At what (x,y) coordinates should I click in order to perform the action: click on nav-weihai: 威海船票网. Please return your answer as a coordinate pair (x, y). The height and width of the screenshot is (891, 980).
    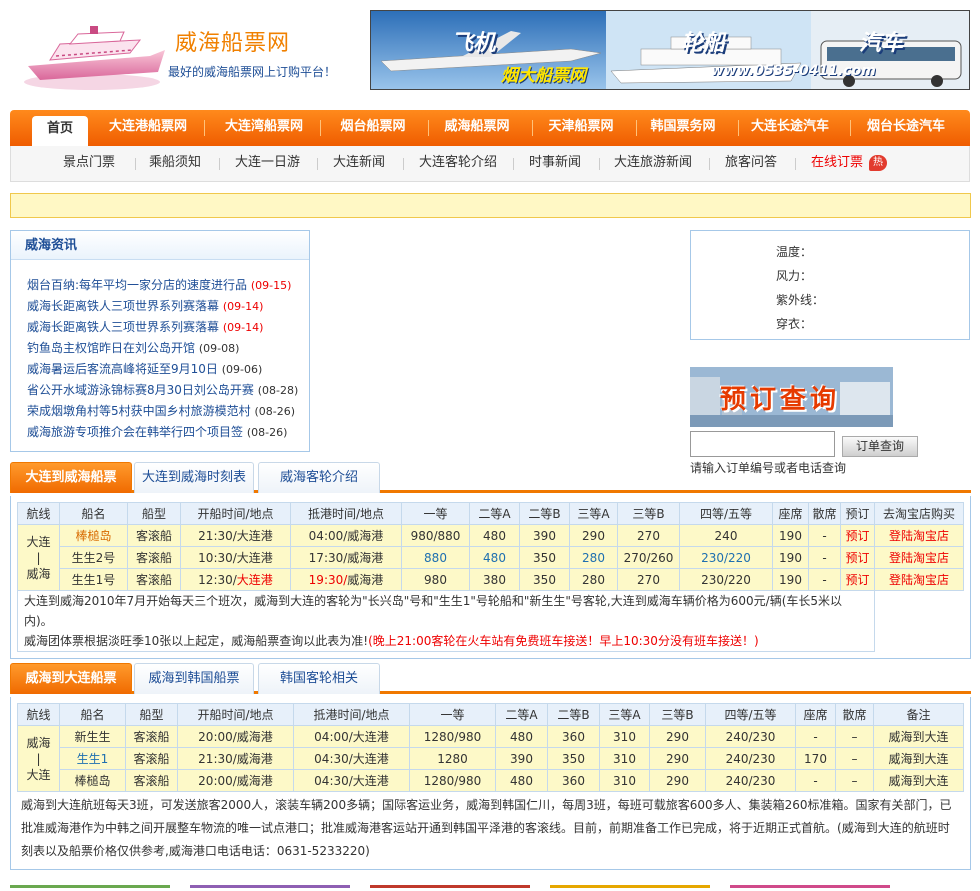
    Looking at the image, I should click on (477, 128).